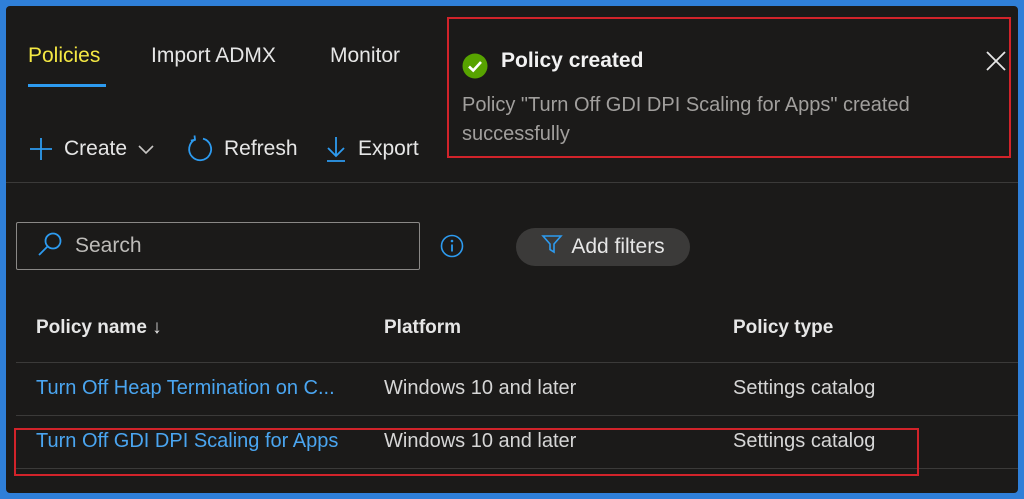  I want to click on policy-name-link: Turn Off GDI DPI Scaling for Apps, so click(187, 441).